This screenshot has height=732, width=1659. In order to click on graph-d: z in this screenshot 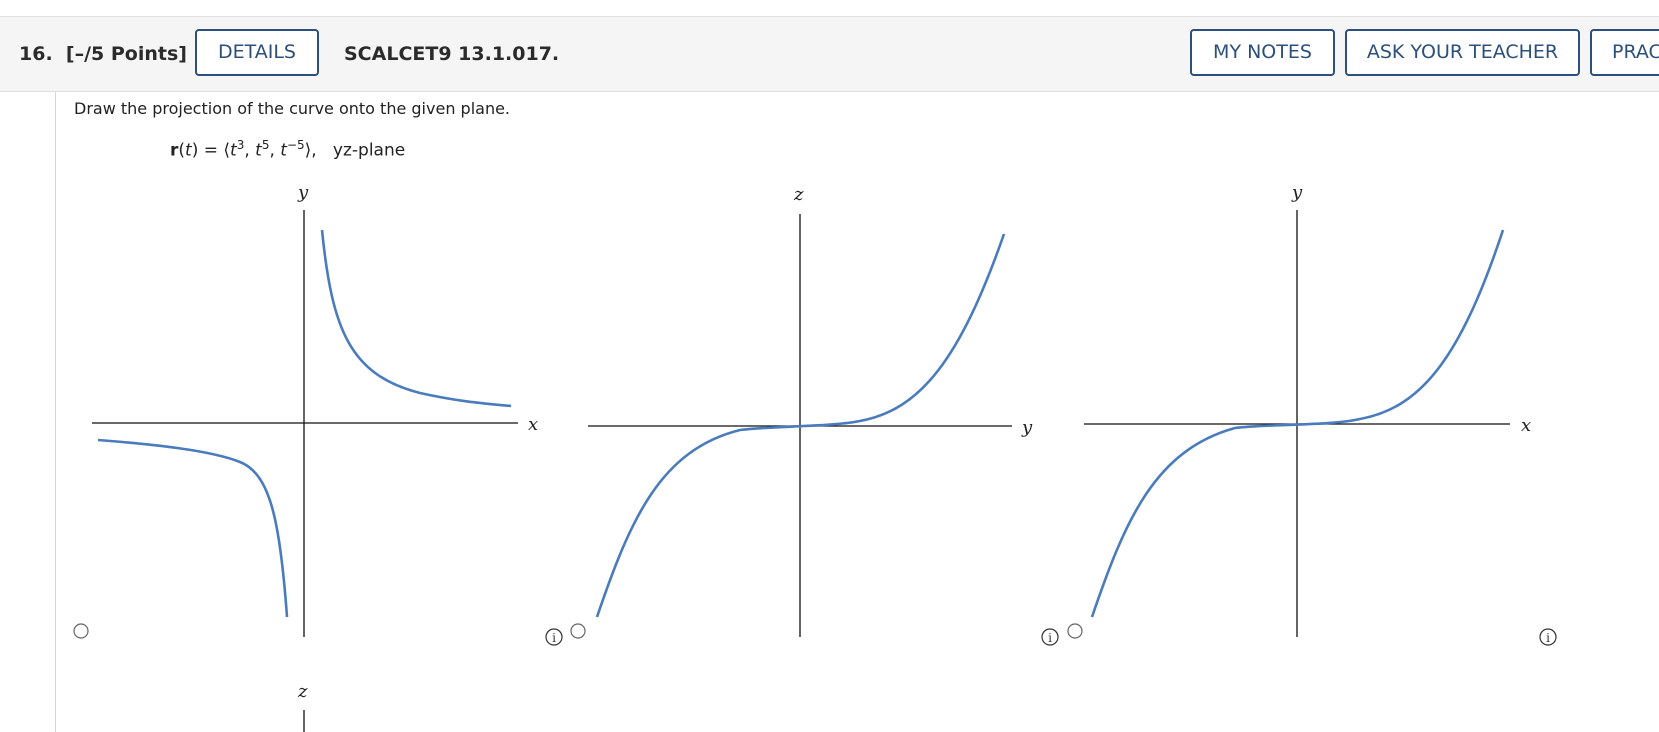, I will do `click(302, 706)`.